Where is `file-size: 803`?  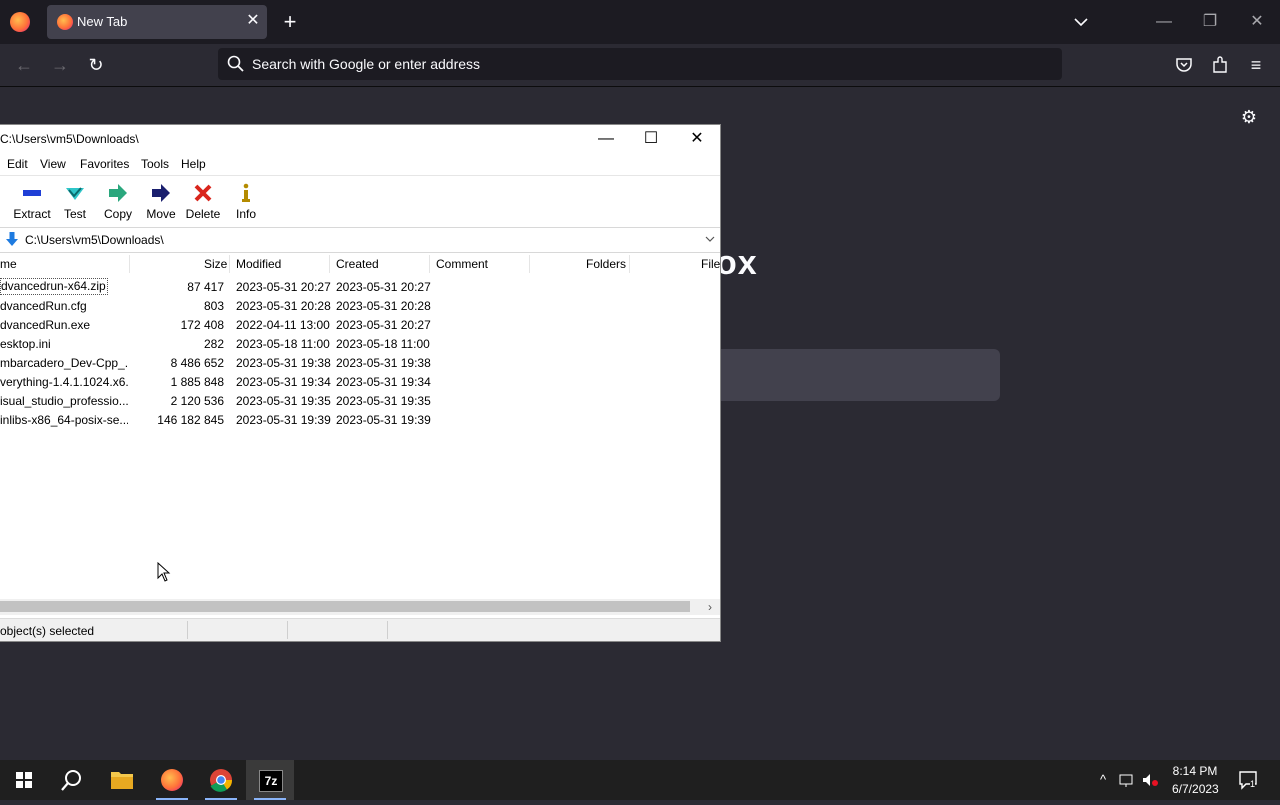
file-size: 803 is located at coordinates (213, 306).